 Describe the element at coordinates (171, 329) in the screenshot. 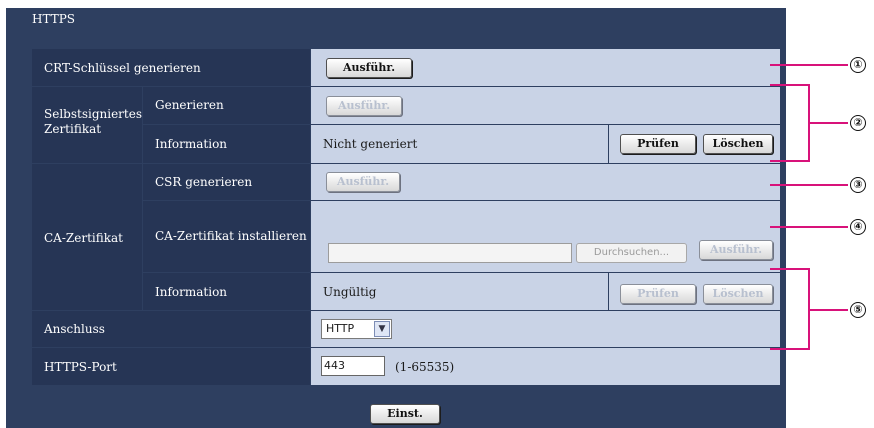

I see `connection-label-cell: Anschluss` at that location.